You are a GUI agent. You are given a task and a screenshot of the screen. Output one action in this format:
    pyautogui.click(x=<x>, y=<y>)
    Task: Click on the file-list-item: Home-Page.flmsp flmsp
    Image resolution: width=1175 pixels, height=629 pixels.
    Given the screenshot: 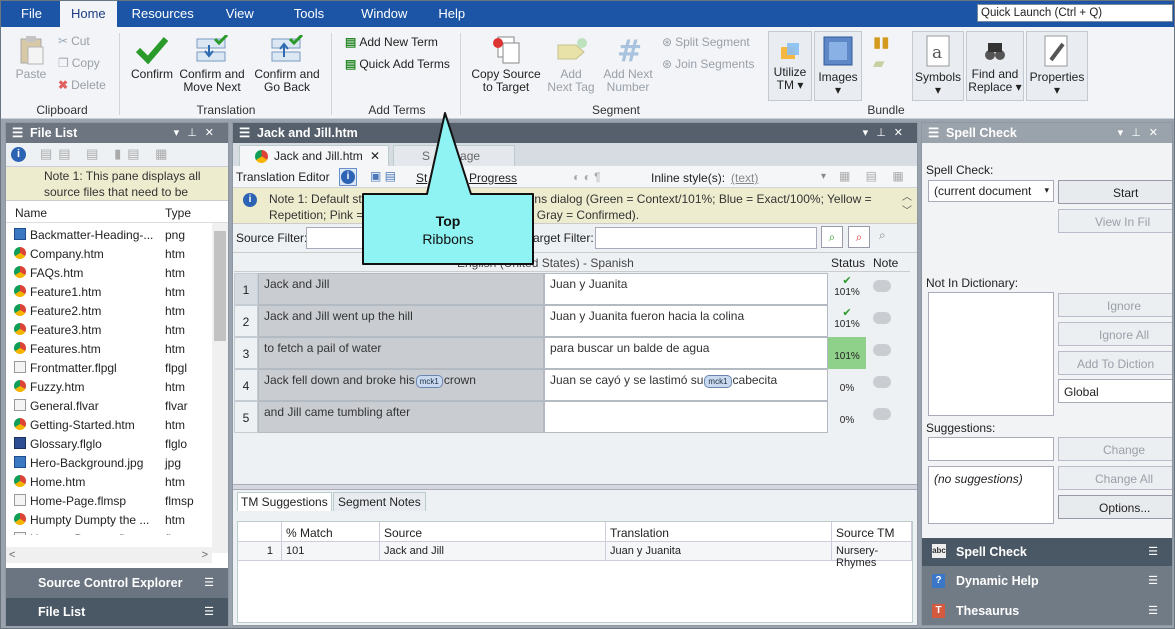 What is the action you would take?
    pyautogui.click(x=108, y=500)
    